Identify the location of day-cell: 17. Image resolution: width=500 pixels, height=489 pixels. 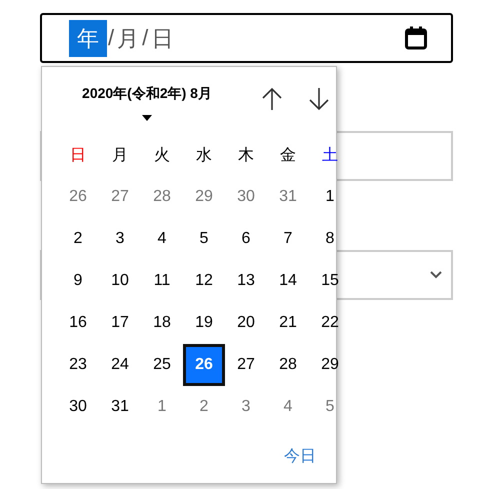
(120, 323).